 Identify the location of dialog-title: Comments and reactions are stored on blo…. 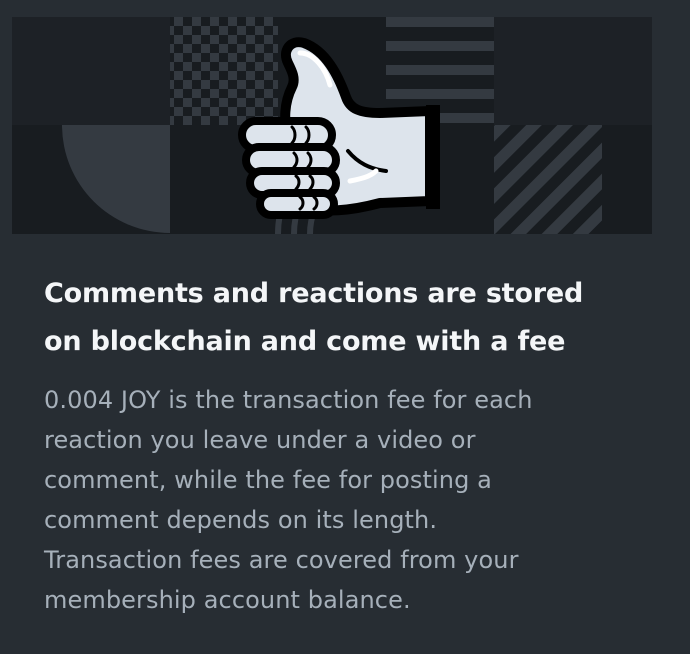
(344, 318).